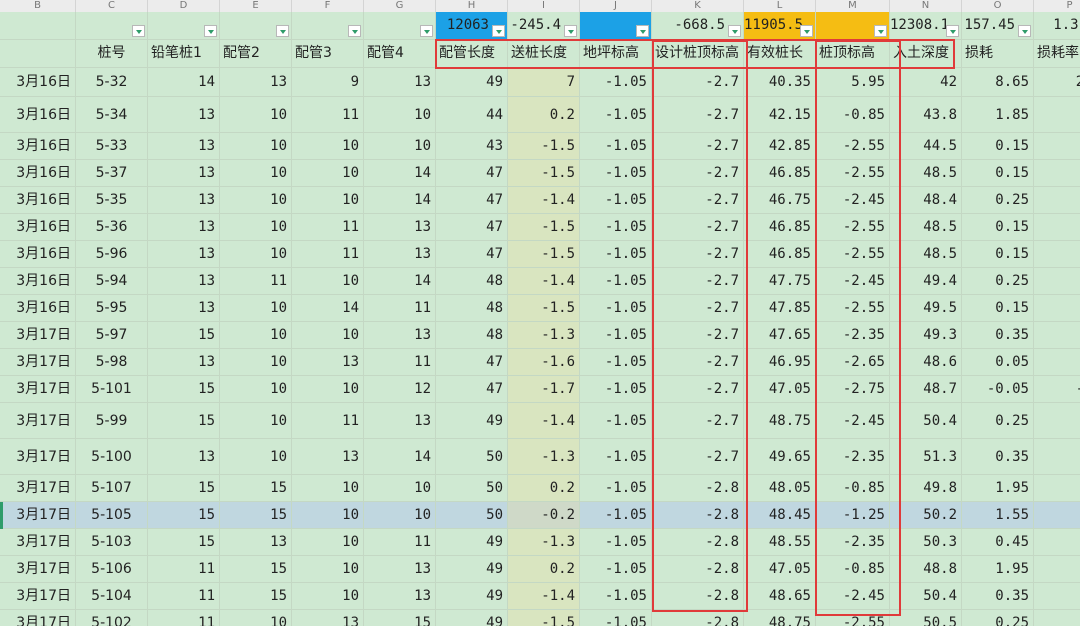 The image size is (1080, 626). What do you see at coordinates (472, 115) in the screenshot?
I see `table-cell: 44` at bounding box center [472, 115].